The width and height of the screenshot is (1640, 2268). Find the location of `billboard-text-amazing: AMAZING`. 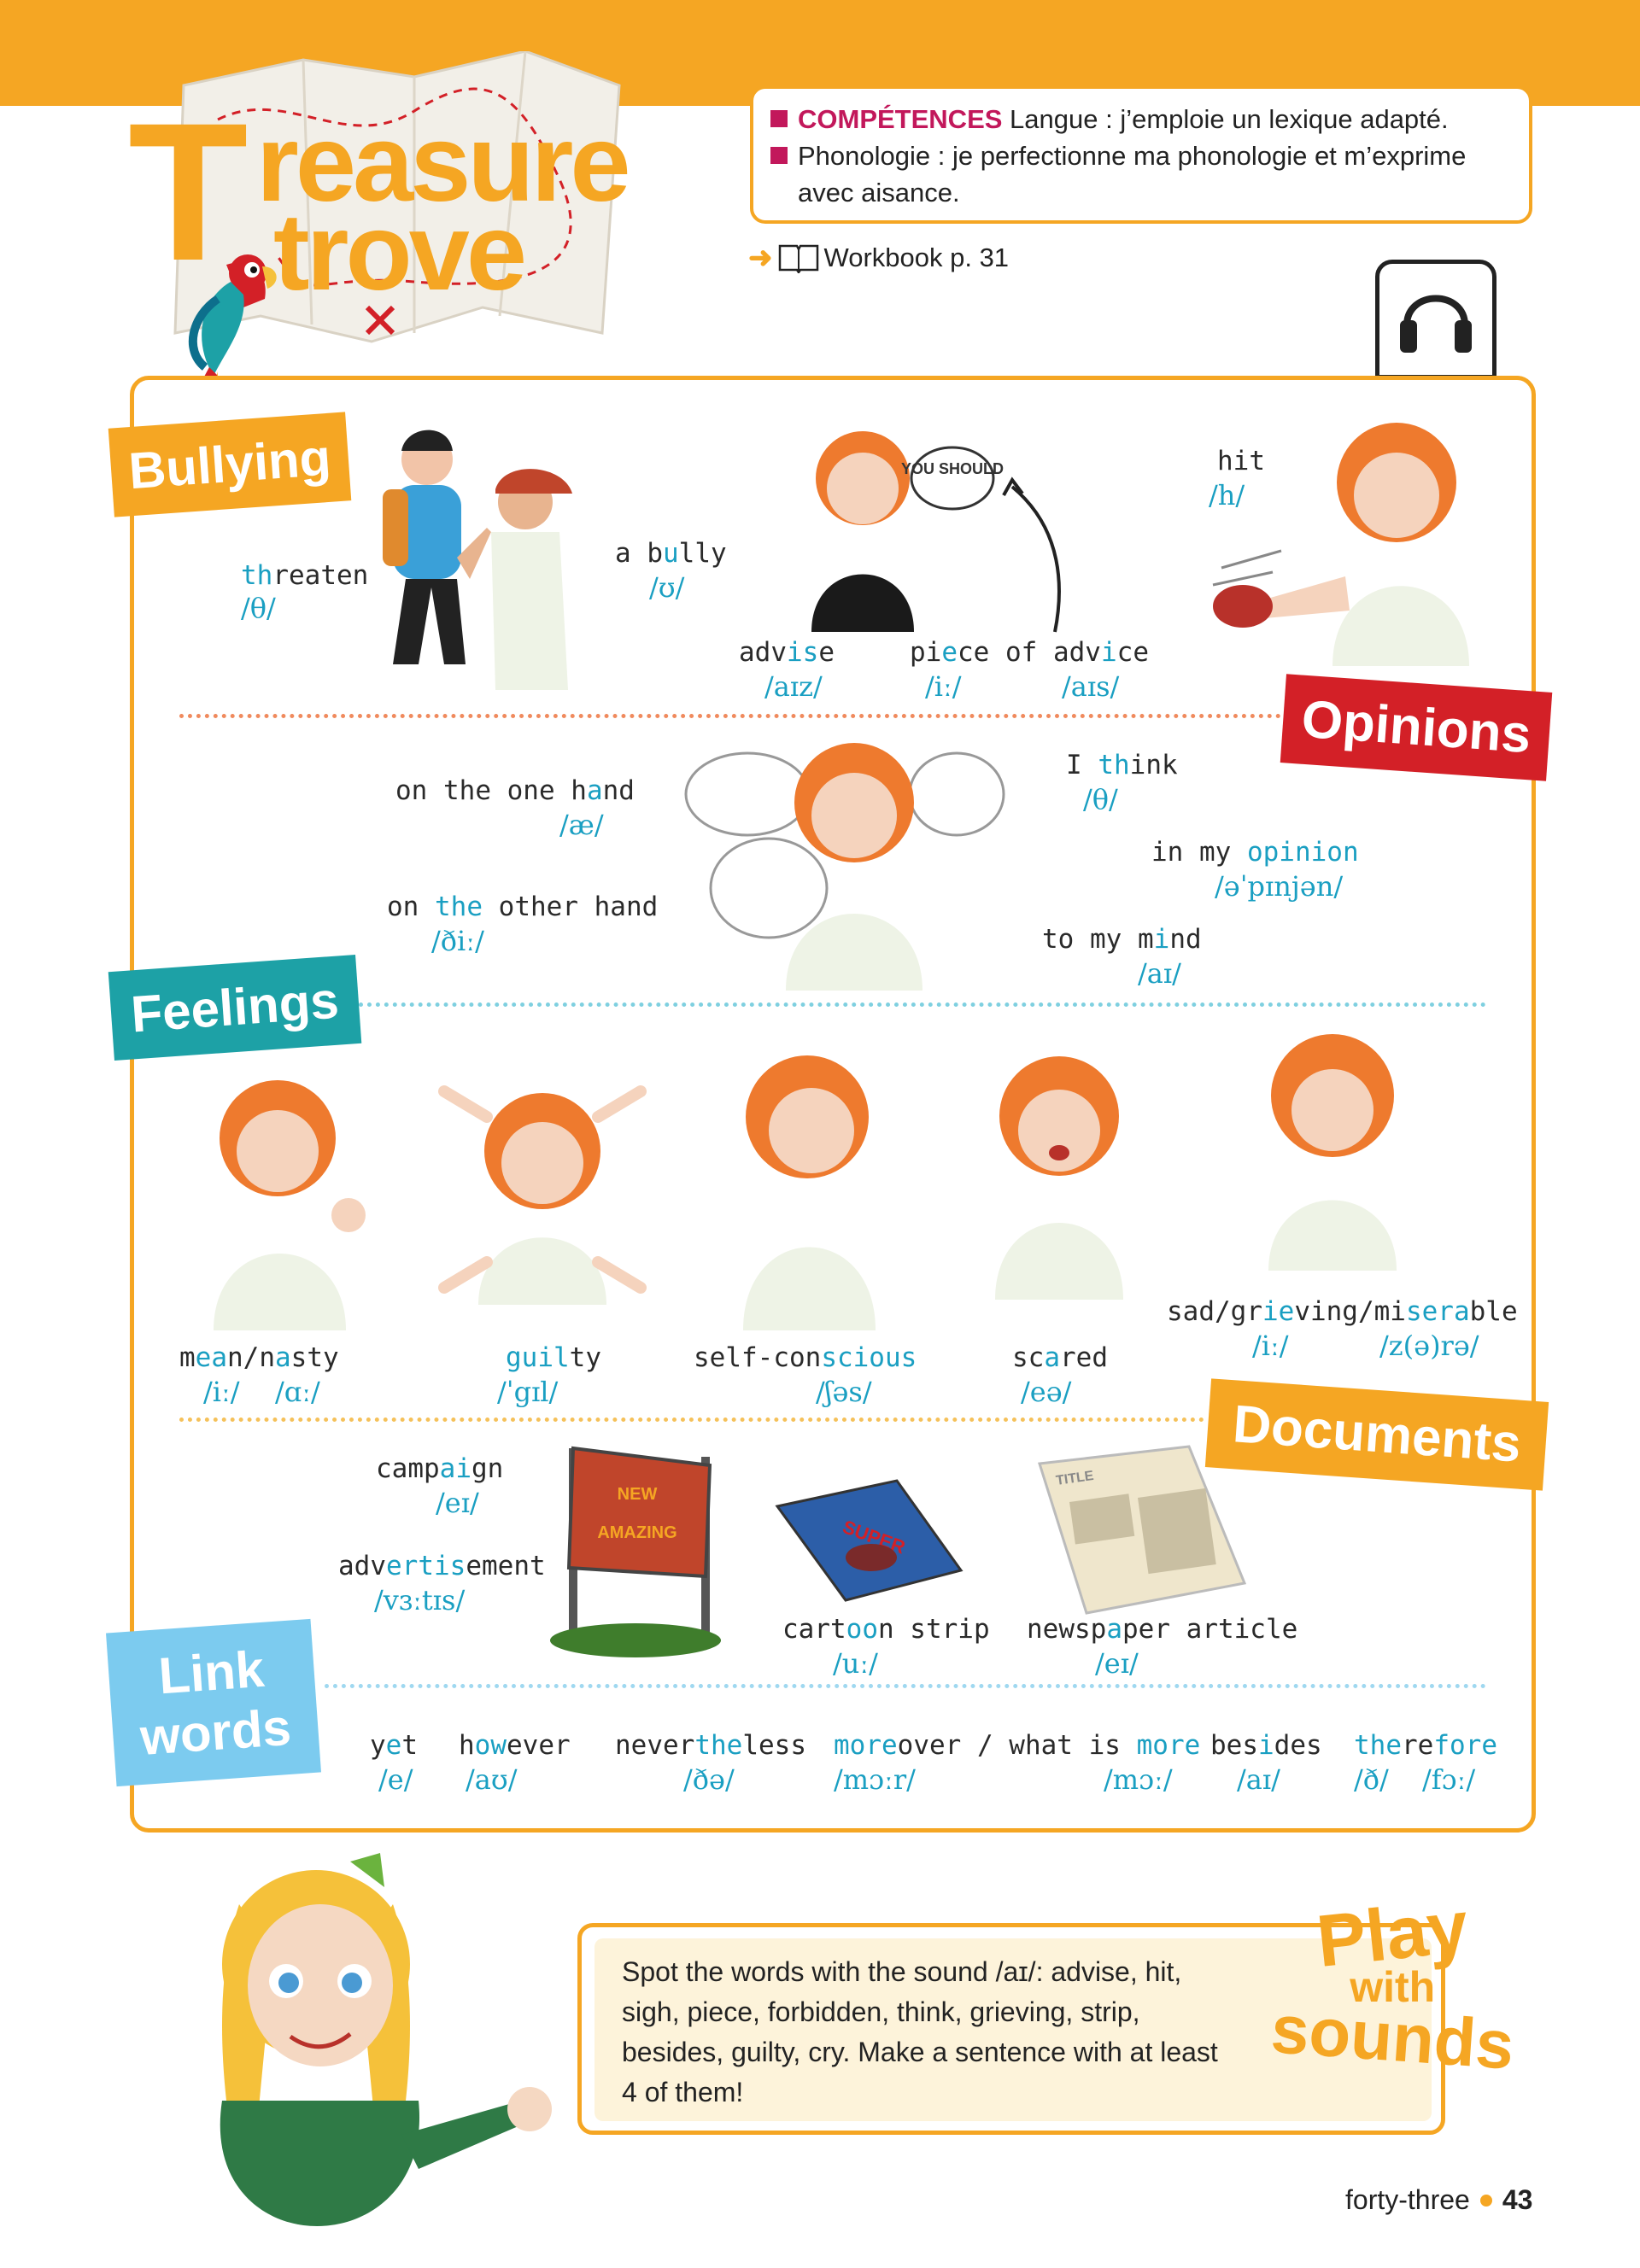

billboard-text-amazing: AMAZING is located at coordinates (636, 1532).